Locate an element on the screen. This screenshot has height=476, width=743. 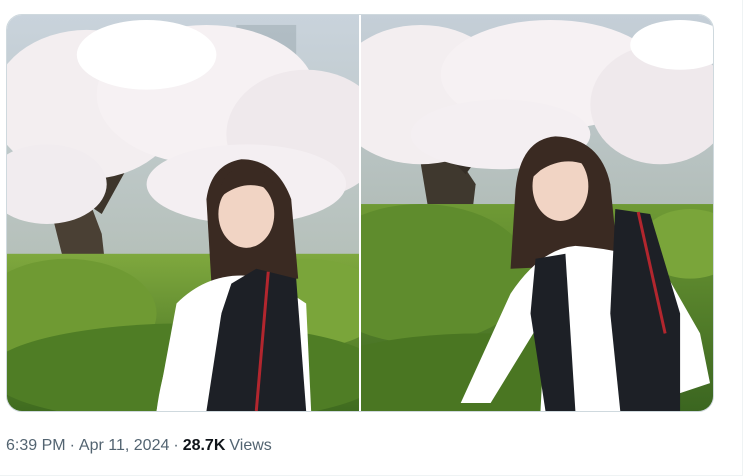
post-date-link: Apr 11, 2024 is located at coordinates (124, 446).